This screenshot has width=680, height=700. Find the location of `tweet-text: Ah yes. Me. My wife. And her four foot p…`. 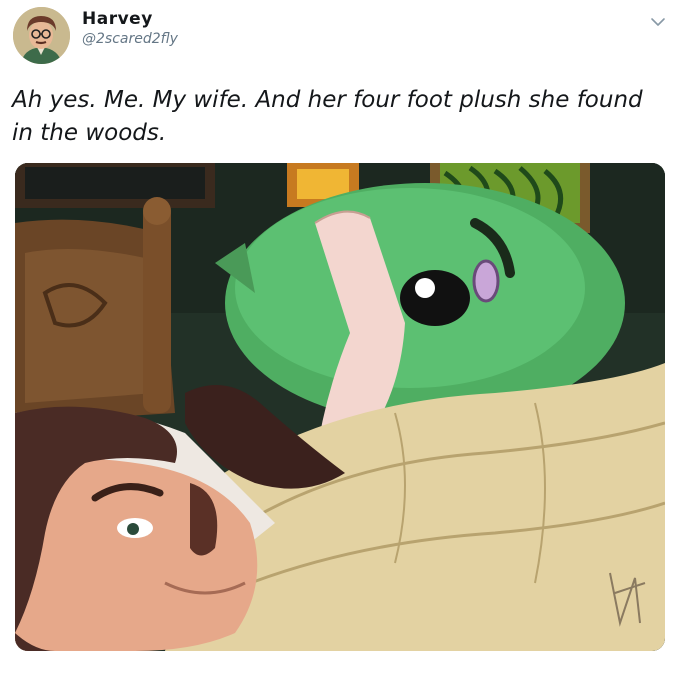

tweet-text: Ah yes. Me. My wife. And her four foot p… is located at coordinates (327, 116).